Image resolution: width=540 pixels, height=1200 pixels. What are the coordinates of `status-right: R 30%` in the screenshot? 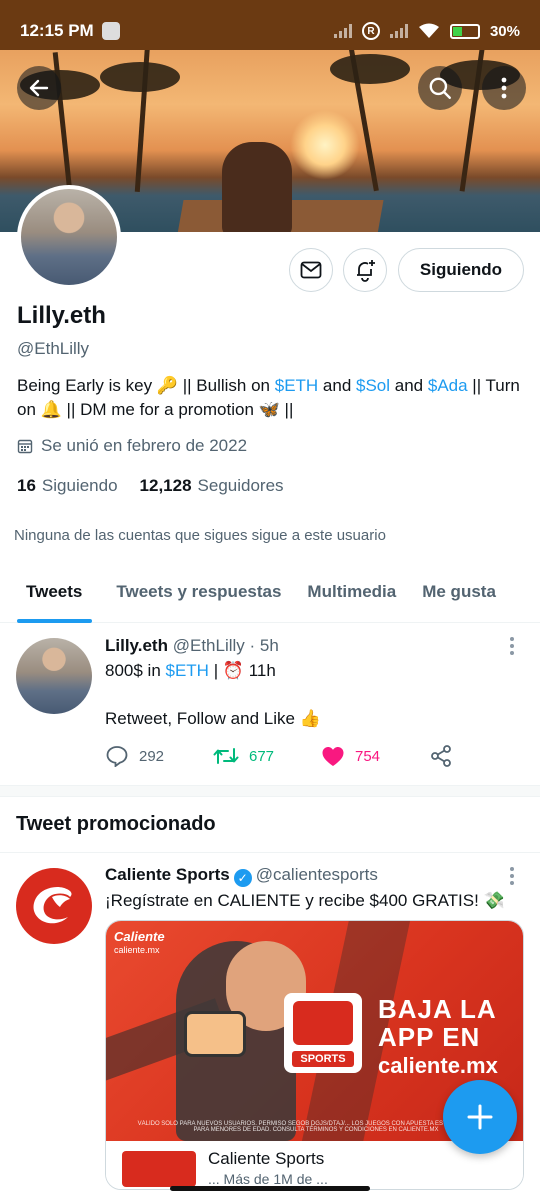 It's located at (426, 31).